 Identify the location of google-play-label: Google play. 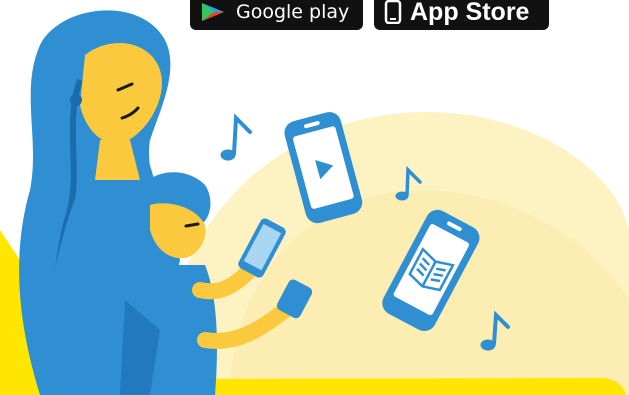
(293, 11).